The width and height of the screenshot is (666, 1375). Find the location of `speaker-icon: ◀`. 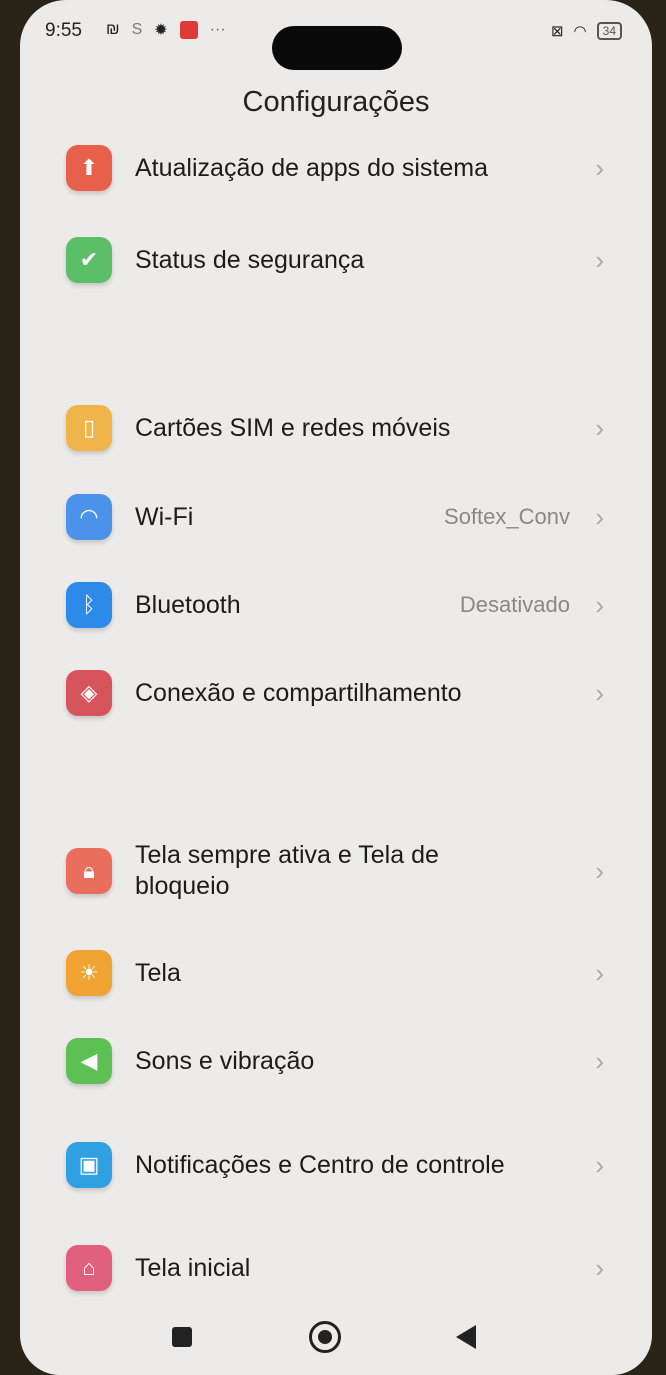

speaker-icon: ◀ is located at coordinates (89, 1061).